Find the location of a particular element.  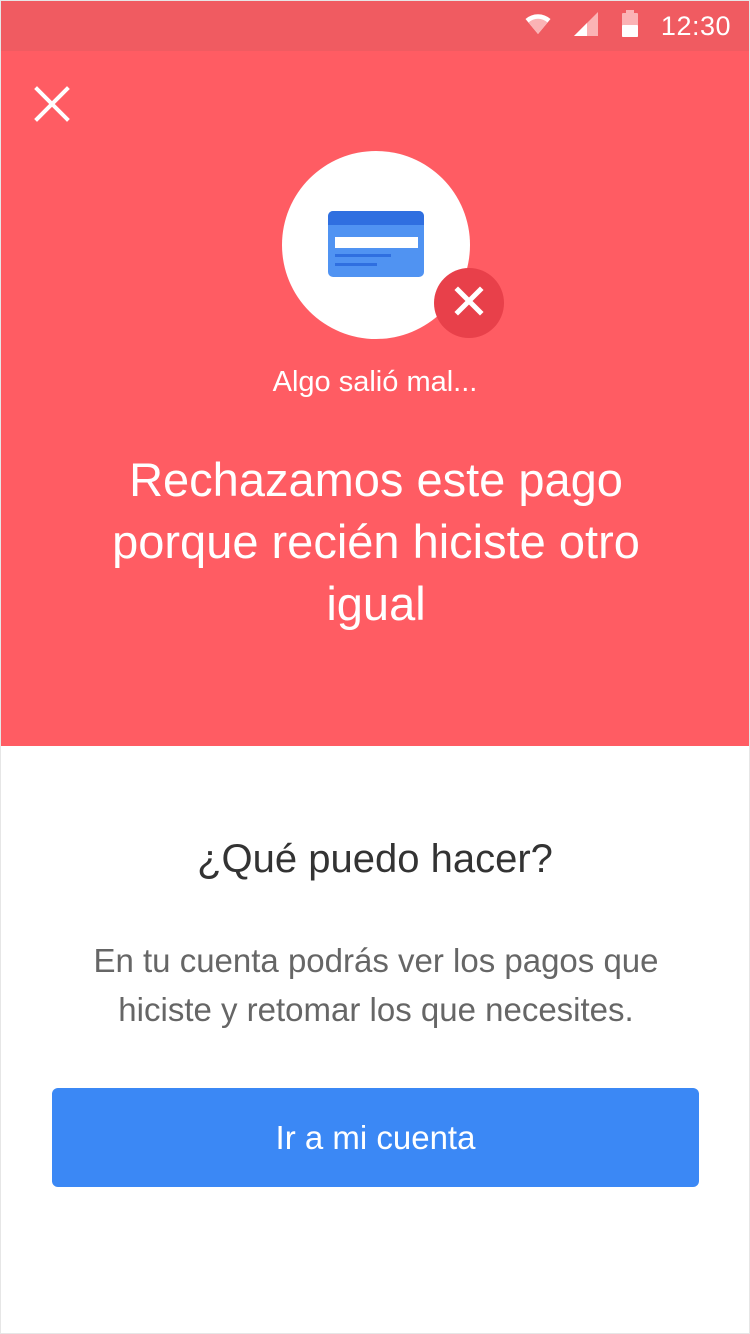

cell-signal-icon is located at coordinates (586, 26).